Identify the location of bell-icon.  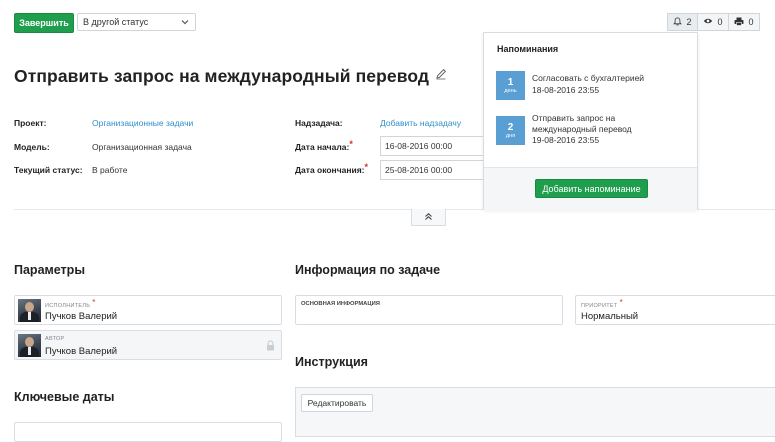
(678, 22).